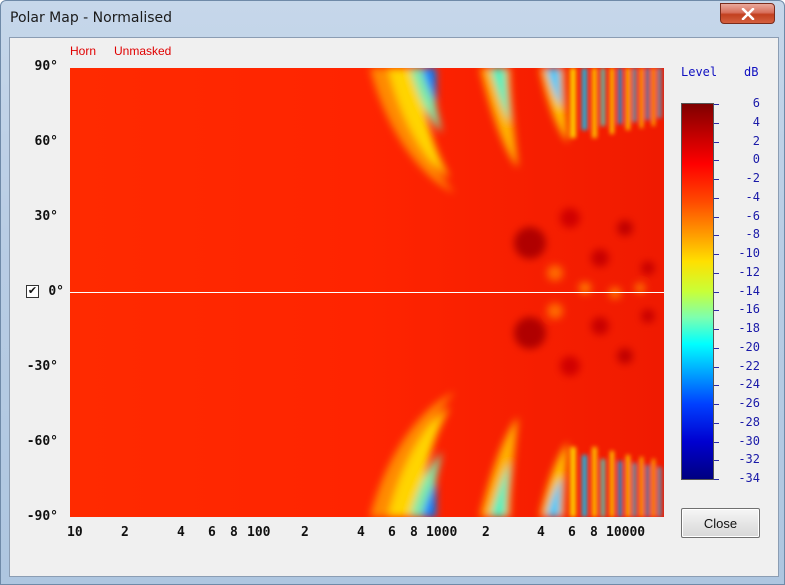 This screenshot has height=585, width=785. I want to click on x-tick-label: 1000, so click(442, 532).